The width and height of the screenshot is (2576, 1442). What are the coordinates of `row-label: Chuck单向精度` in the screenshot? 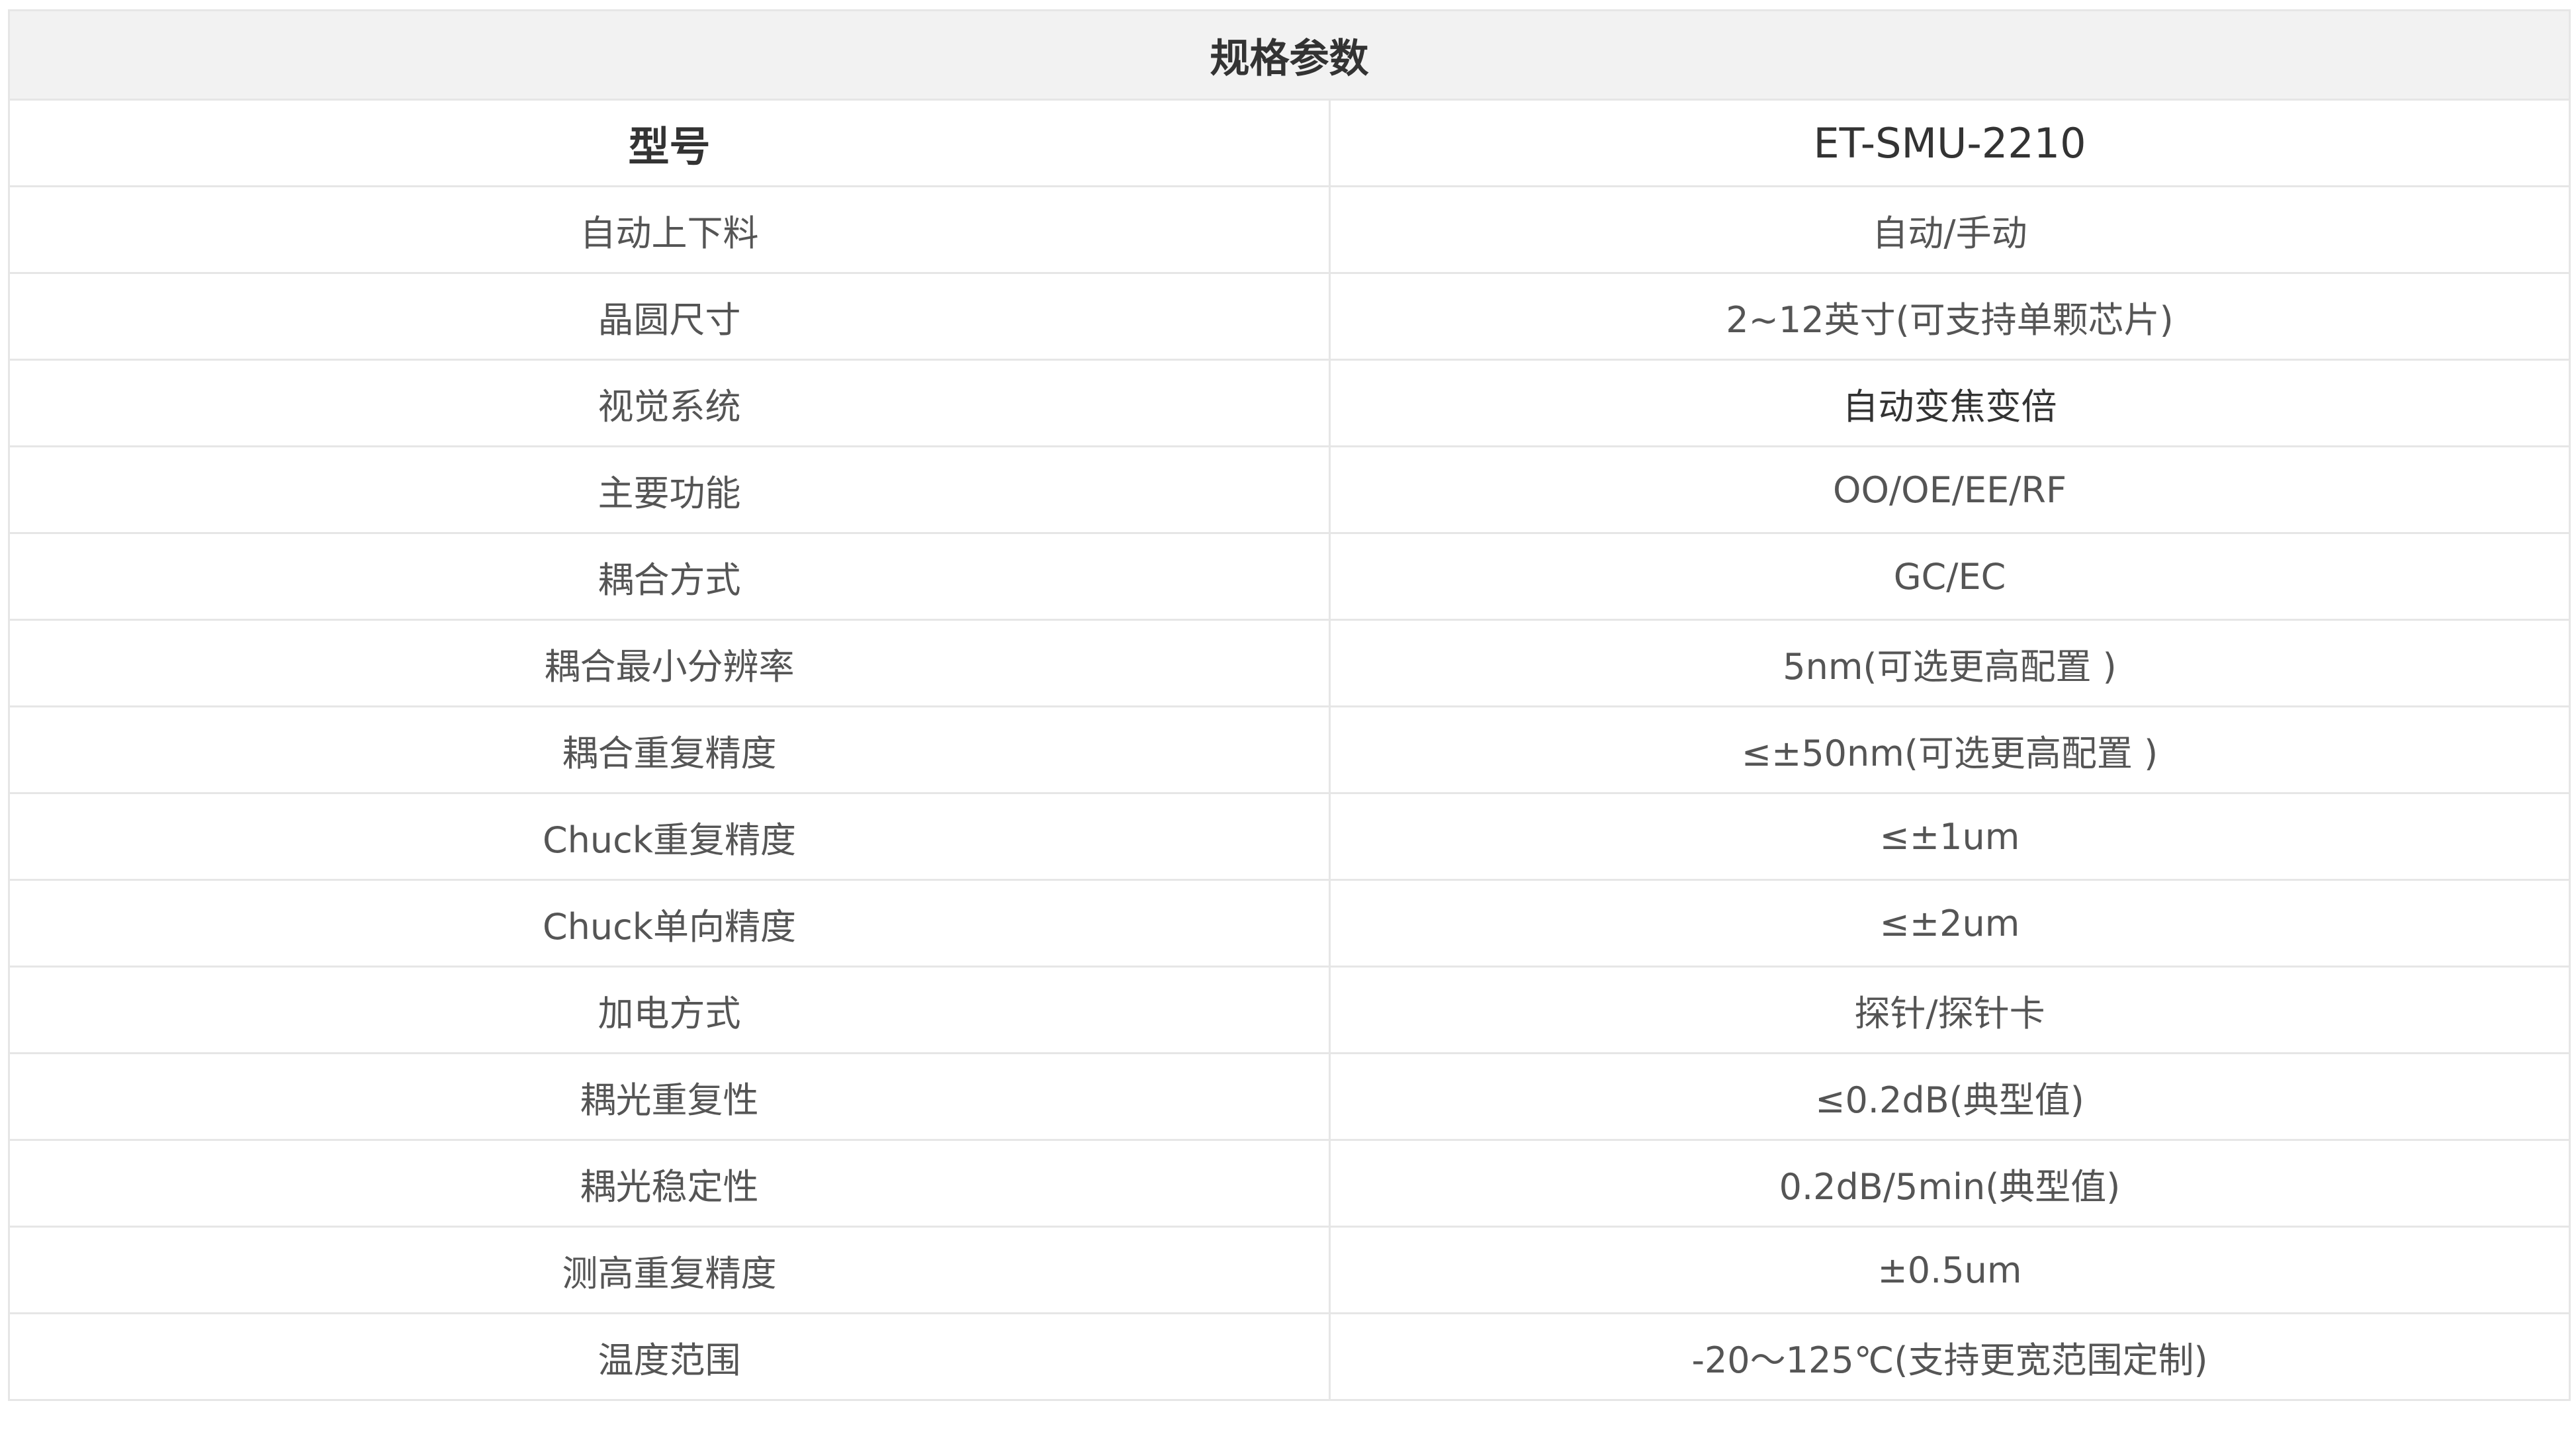 It's located at (669, 924).